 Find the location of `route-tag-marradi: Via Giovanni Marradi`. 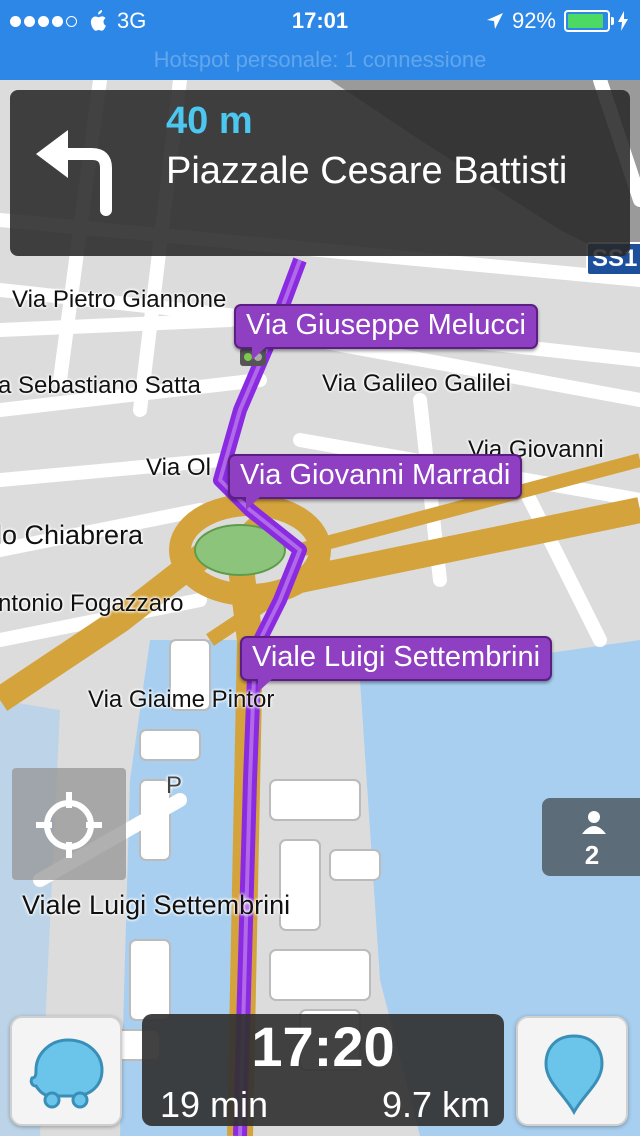

route-tag-marradi: Via Giovanni Marradi is located at coordinates (375, 482).